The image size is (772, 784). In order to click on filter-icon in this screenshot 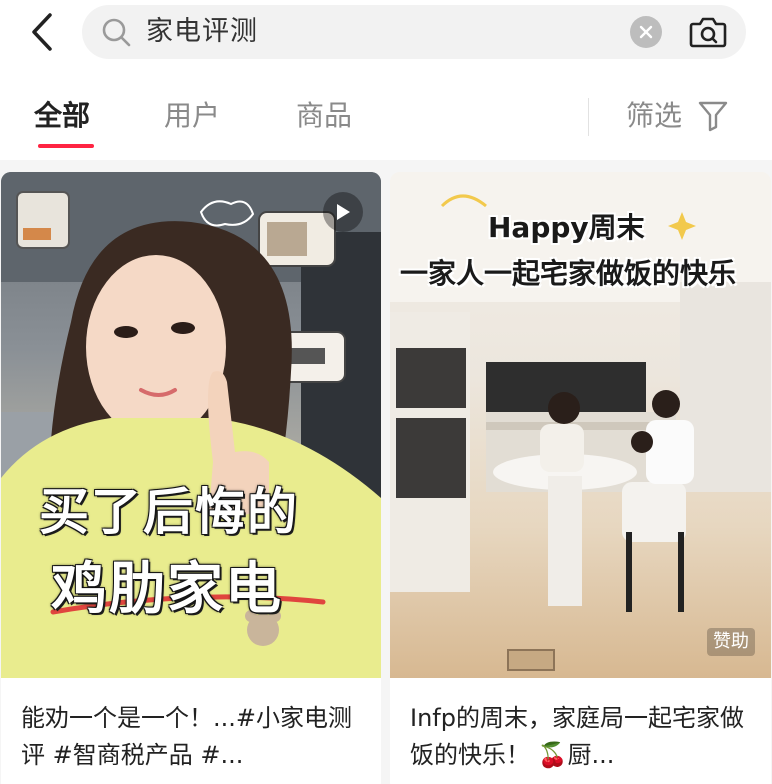, I will do `click(713, 116)`.